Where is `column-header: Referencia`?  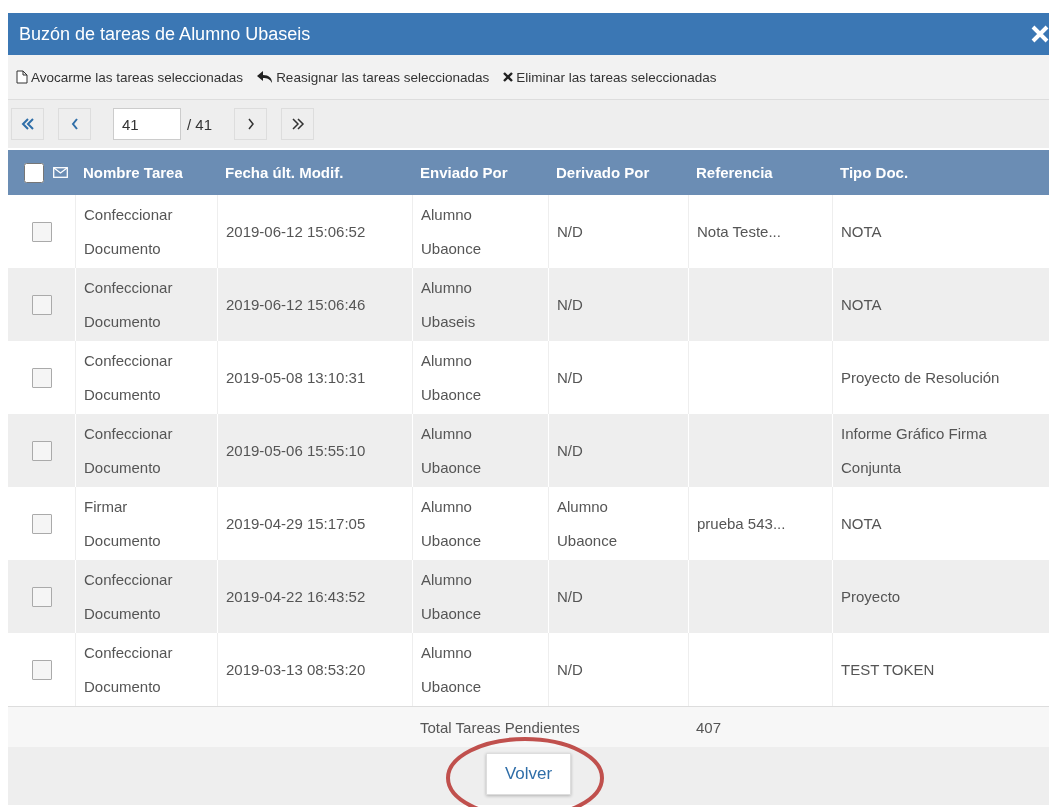 column-header: Referencia is located at coordinates (760, 172).